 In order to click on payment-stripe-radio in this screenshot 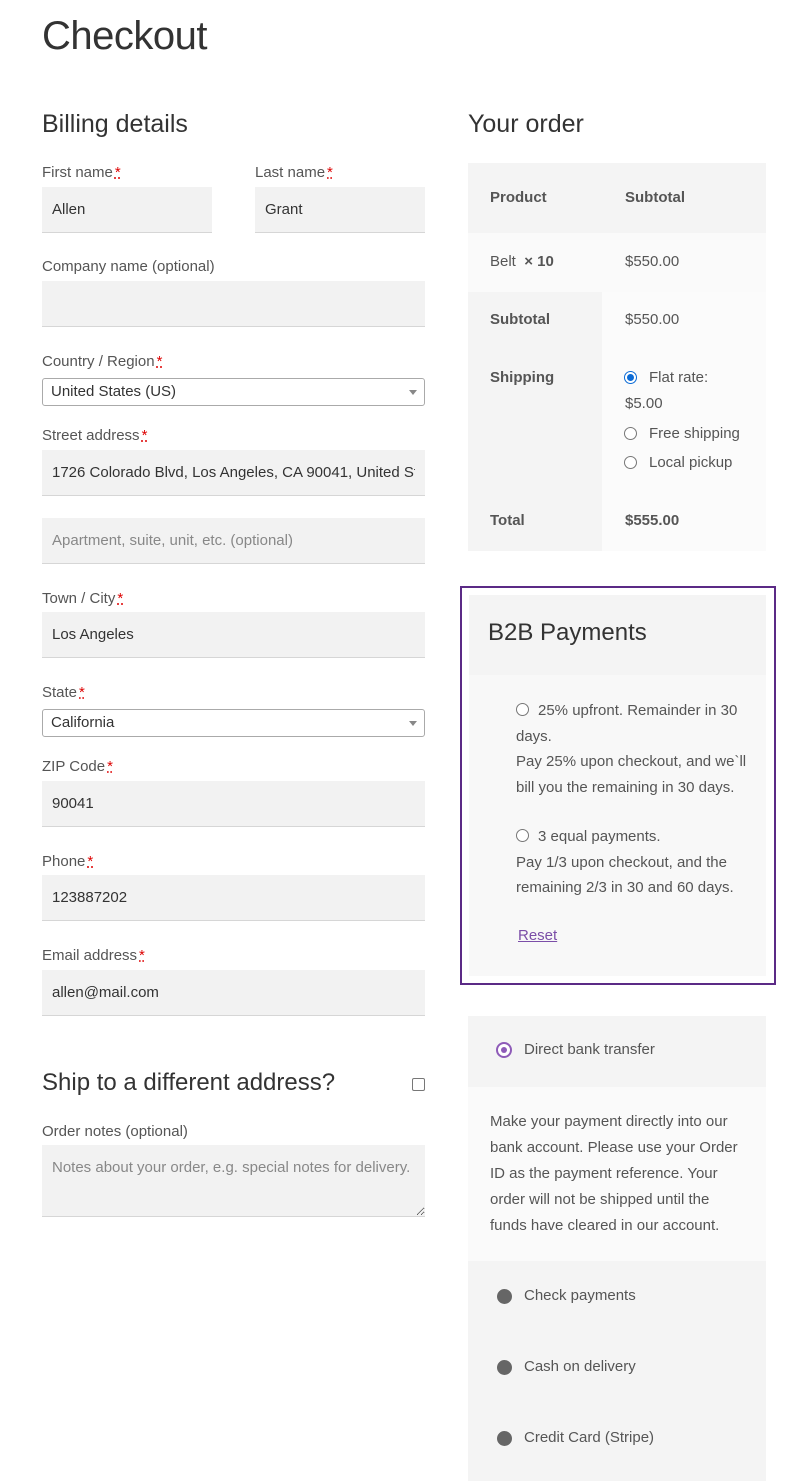, I will do `click(504, 1438)`.